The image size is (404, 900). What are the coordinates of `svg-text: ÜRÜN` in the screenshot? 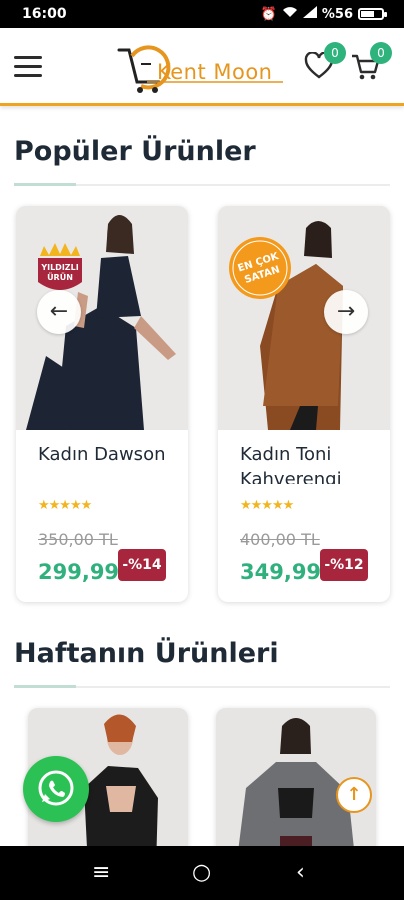 It's located at (60, 277).